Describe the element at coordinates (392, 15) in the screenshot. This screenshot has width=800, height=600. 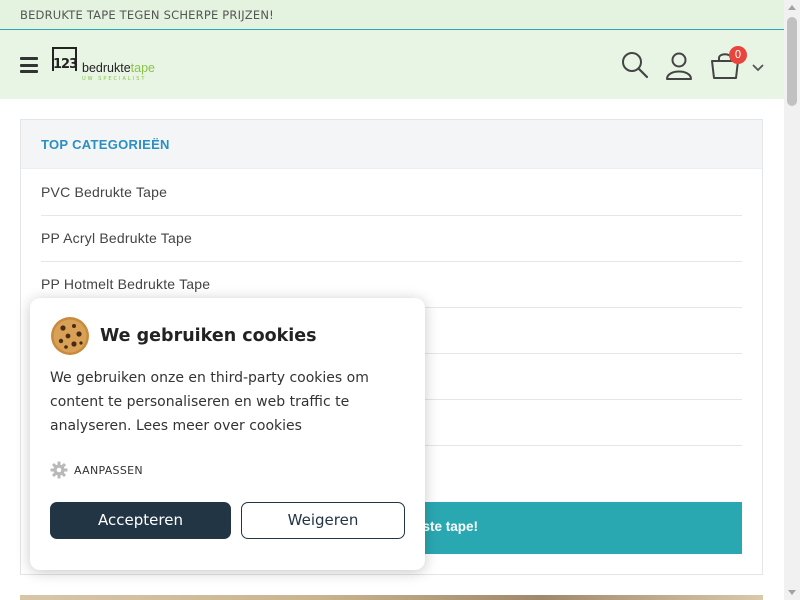
I see `promo-bar: BEDRUKTE TAPE TEGEN SCHERPE PRIJZEN!` at that location.